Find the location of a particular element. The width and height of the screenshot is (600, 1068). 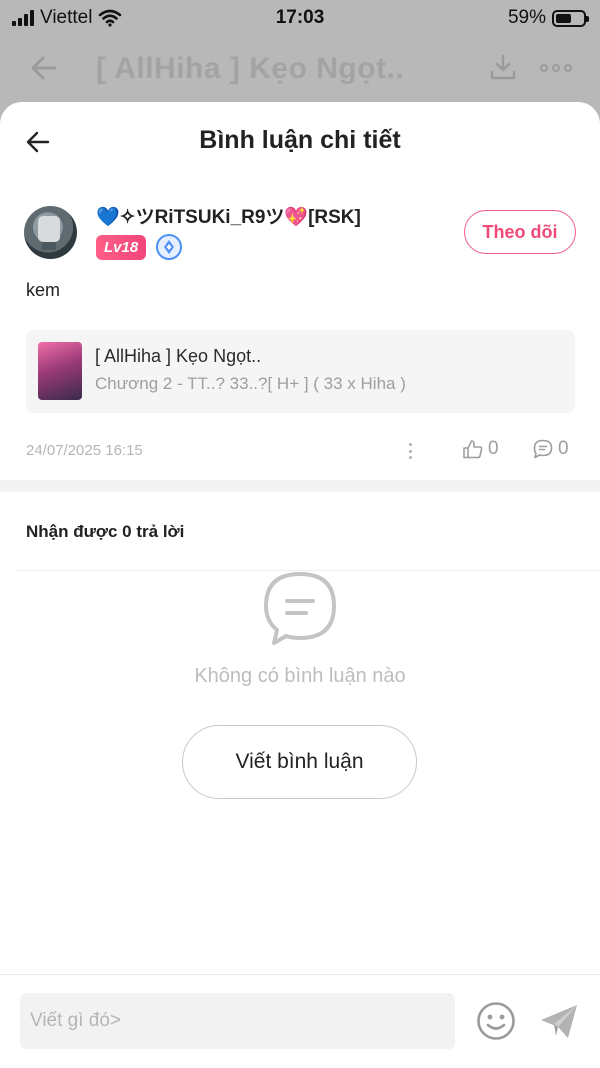

follow-button: Theo dõi is located at coordinates (520, 232).